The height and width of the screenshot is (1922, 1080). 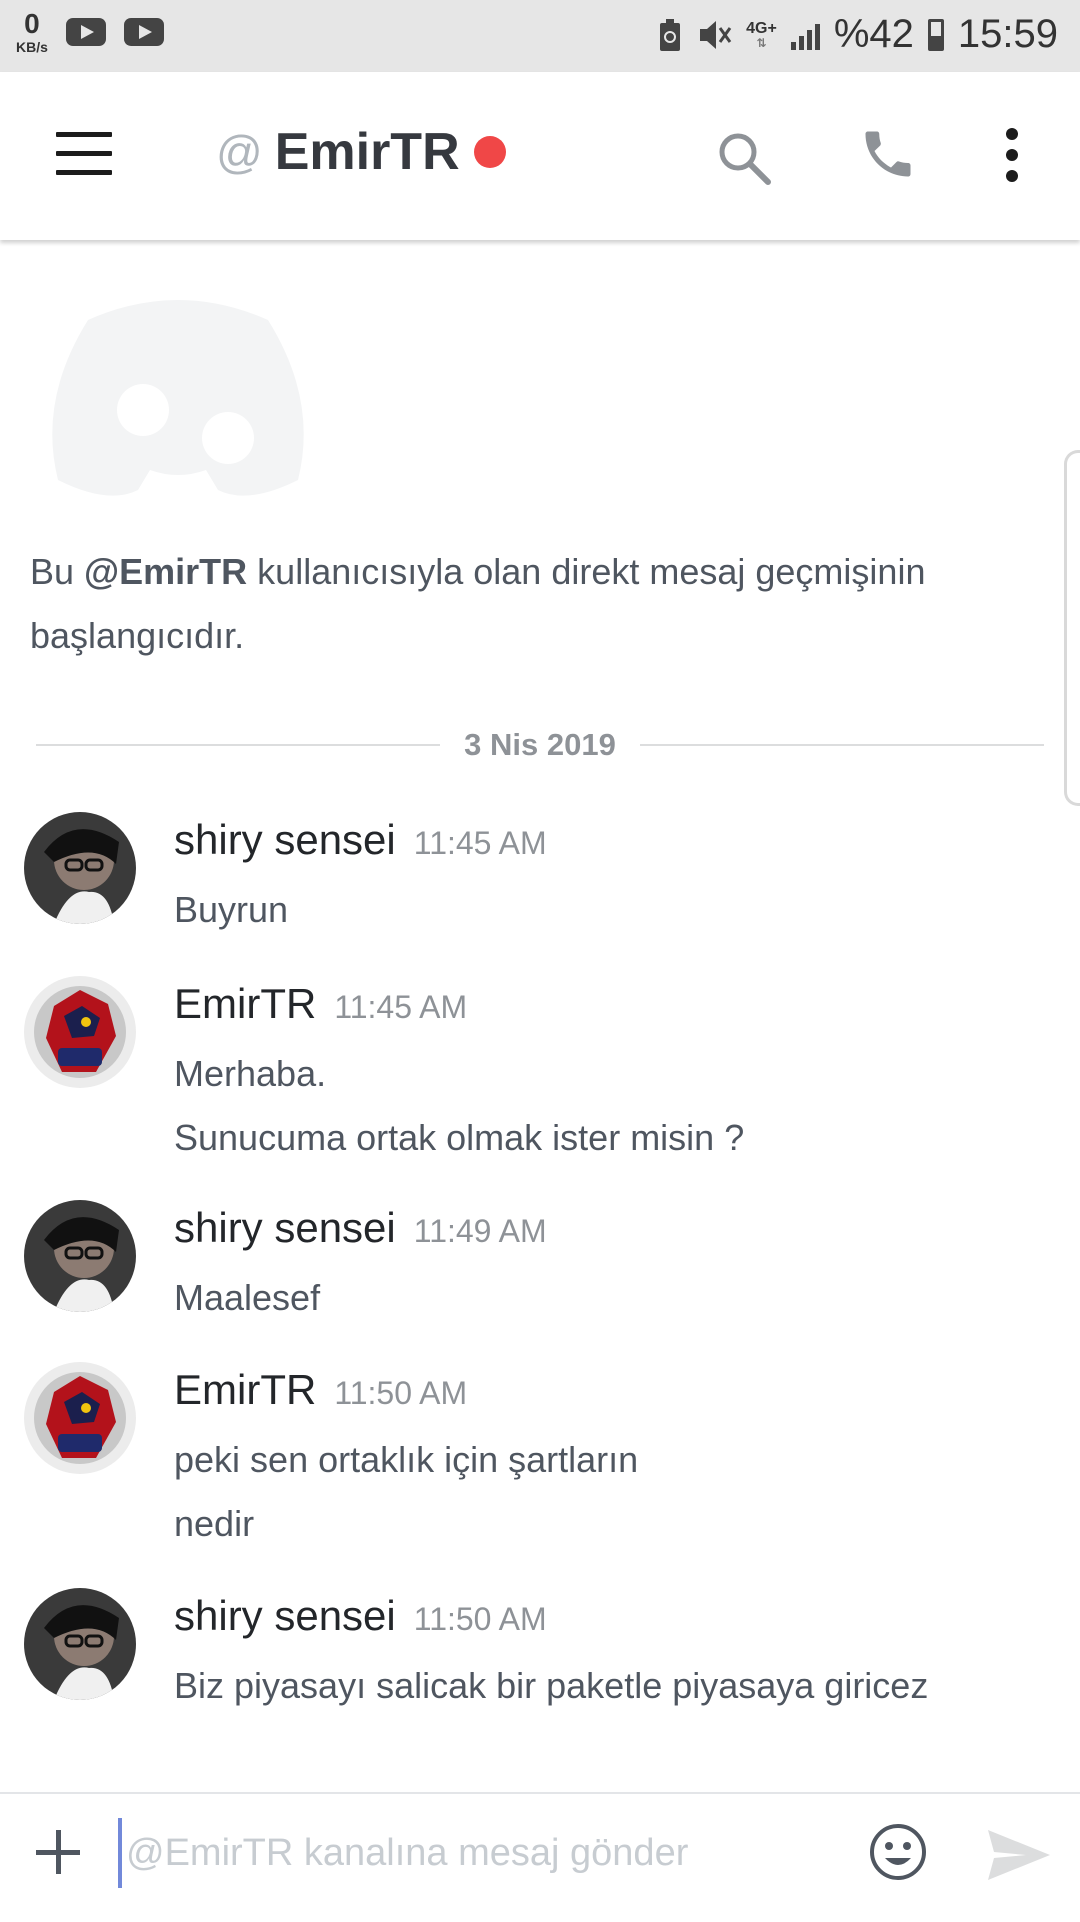 I want to click on status-dot, so click(x=489, y=152).